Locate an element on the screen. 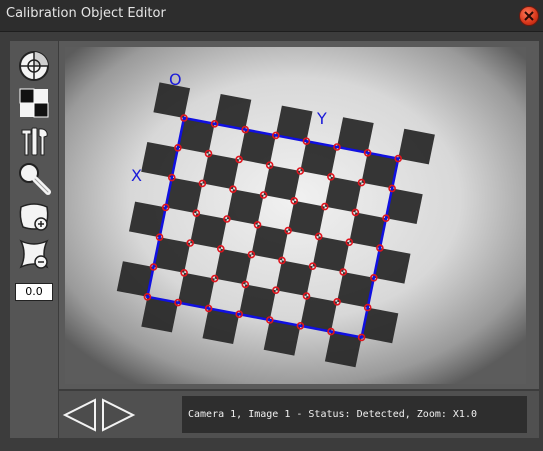  zoom-in-icon is located at coordinates (34, 217).